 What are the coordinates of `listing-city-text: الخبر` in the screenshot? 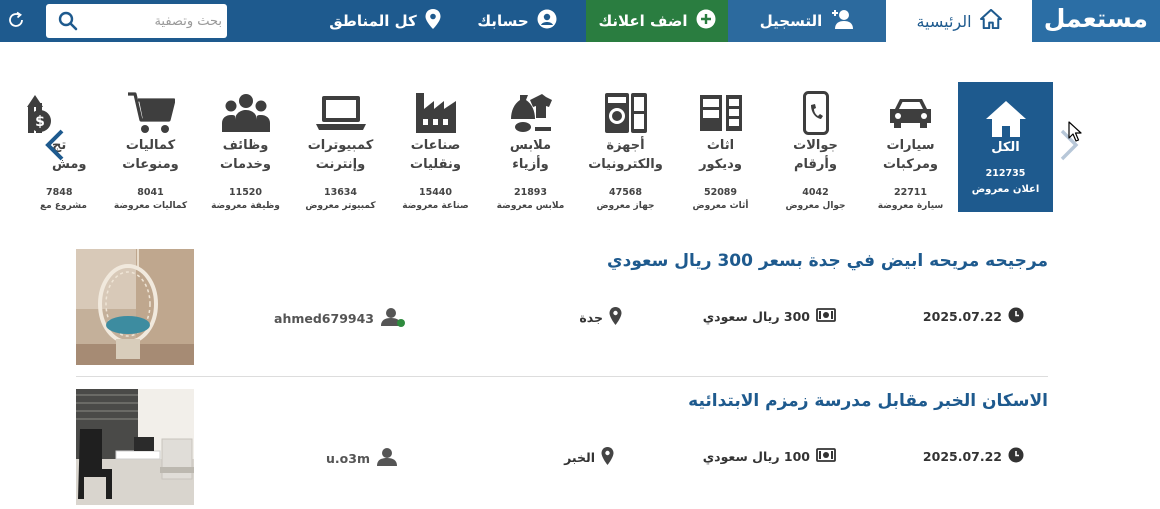 It's located at (579, 457).